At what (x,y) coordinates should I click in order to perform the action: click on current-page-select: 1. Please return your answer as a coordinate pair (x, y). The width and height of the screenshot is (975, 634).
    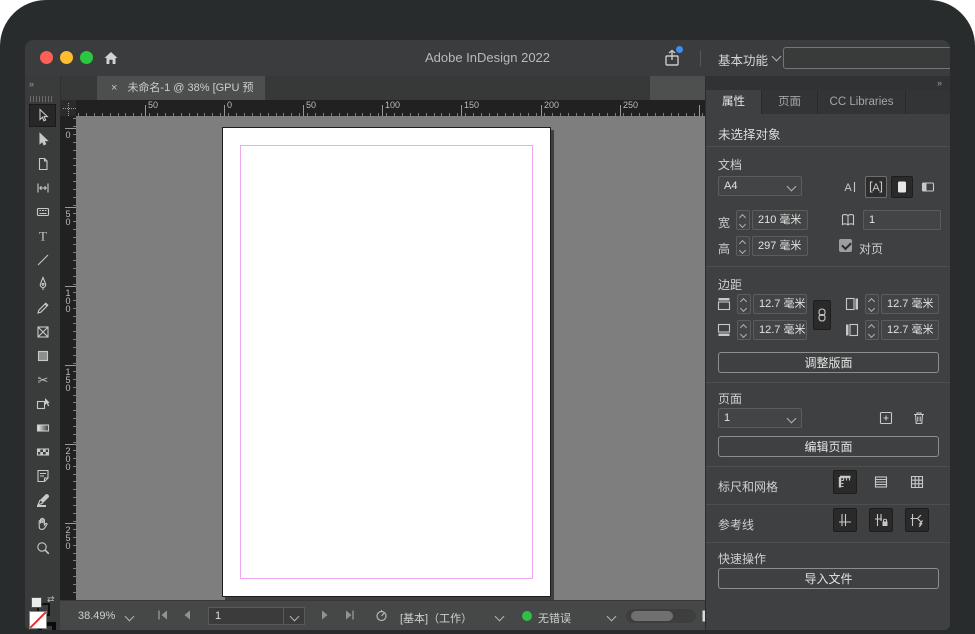
    Looking at the image, I should click on (760, 418).